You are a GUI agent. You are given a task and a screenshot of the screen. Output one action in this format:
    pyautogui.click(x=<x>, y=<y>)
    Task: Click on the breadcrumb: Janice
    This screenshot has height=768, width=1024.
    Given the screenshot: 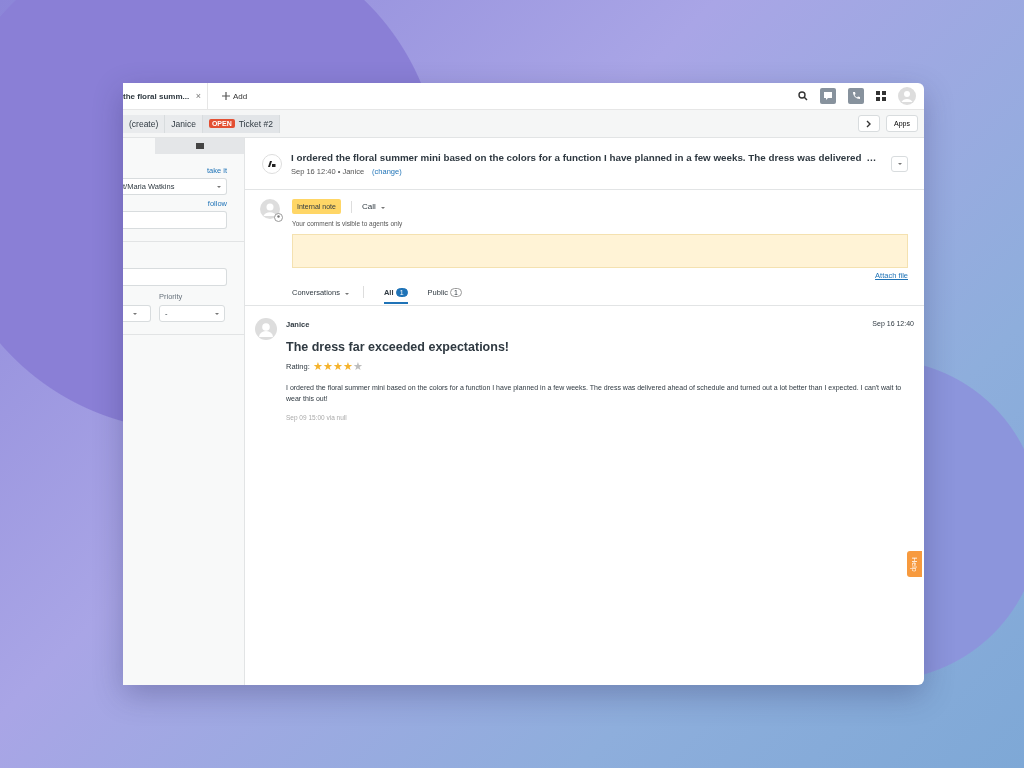 What is the action you would take?
    pyautogui.click(x=184, y=123)
    